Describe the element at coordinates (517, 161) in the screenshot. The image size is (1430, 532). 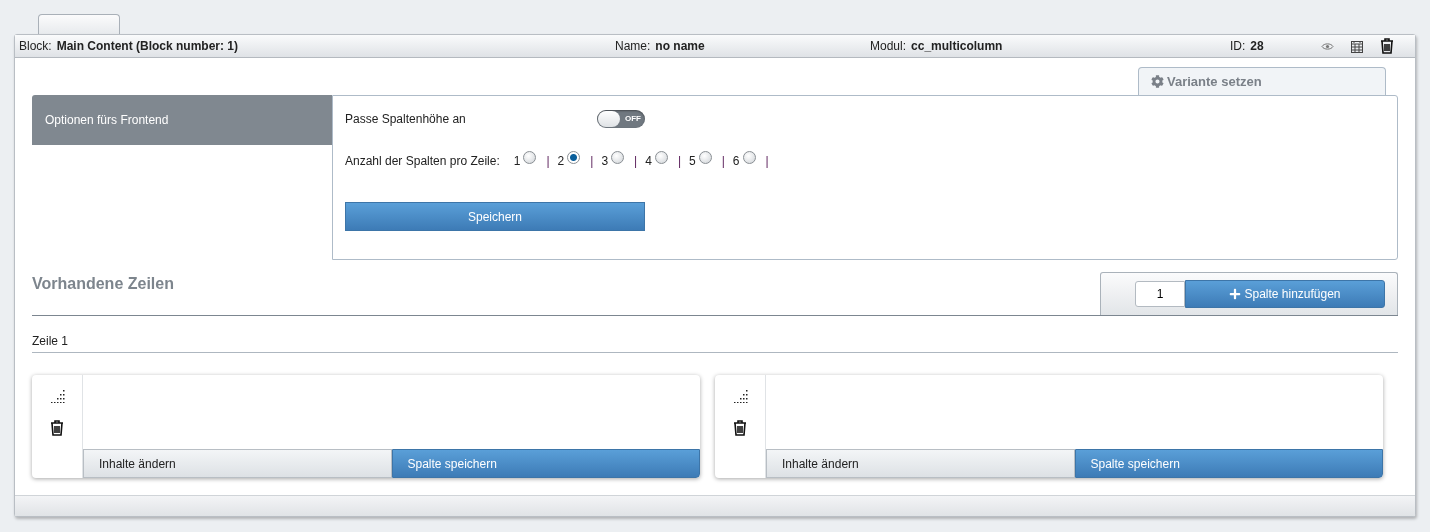
I see `choice-label: 1` at that location.